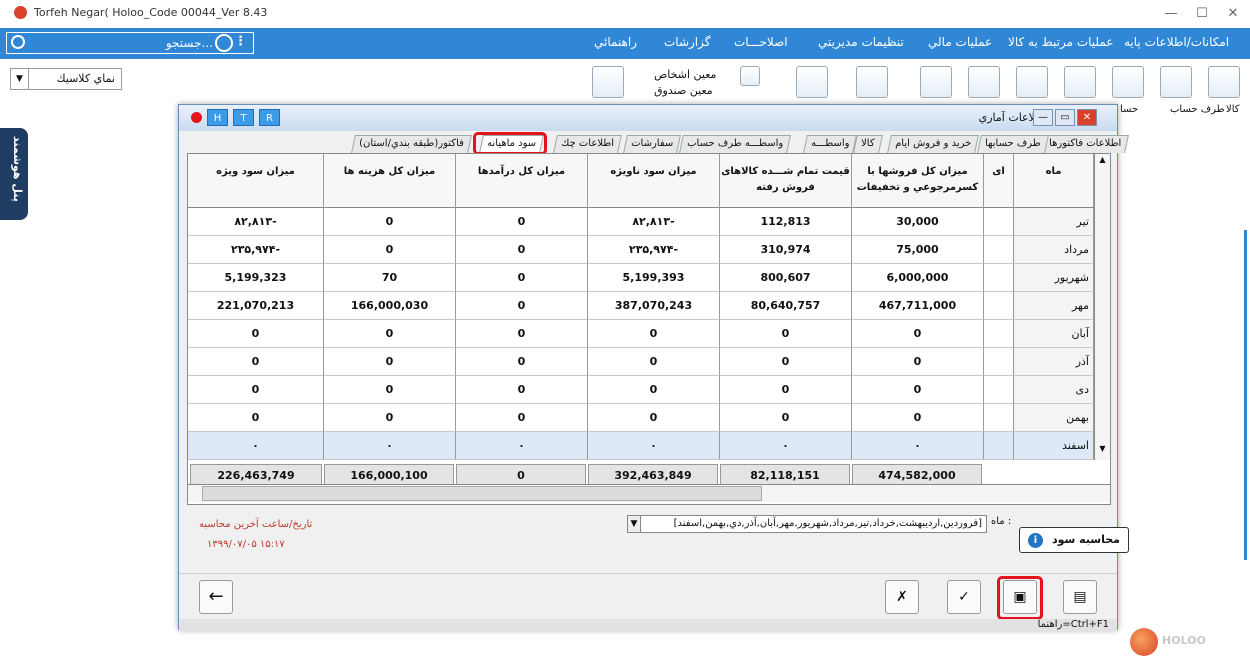  Describe the element at coordinates (1054, 334) in the screenshot. I see `table-cell-month: آبان` at that location.